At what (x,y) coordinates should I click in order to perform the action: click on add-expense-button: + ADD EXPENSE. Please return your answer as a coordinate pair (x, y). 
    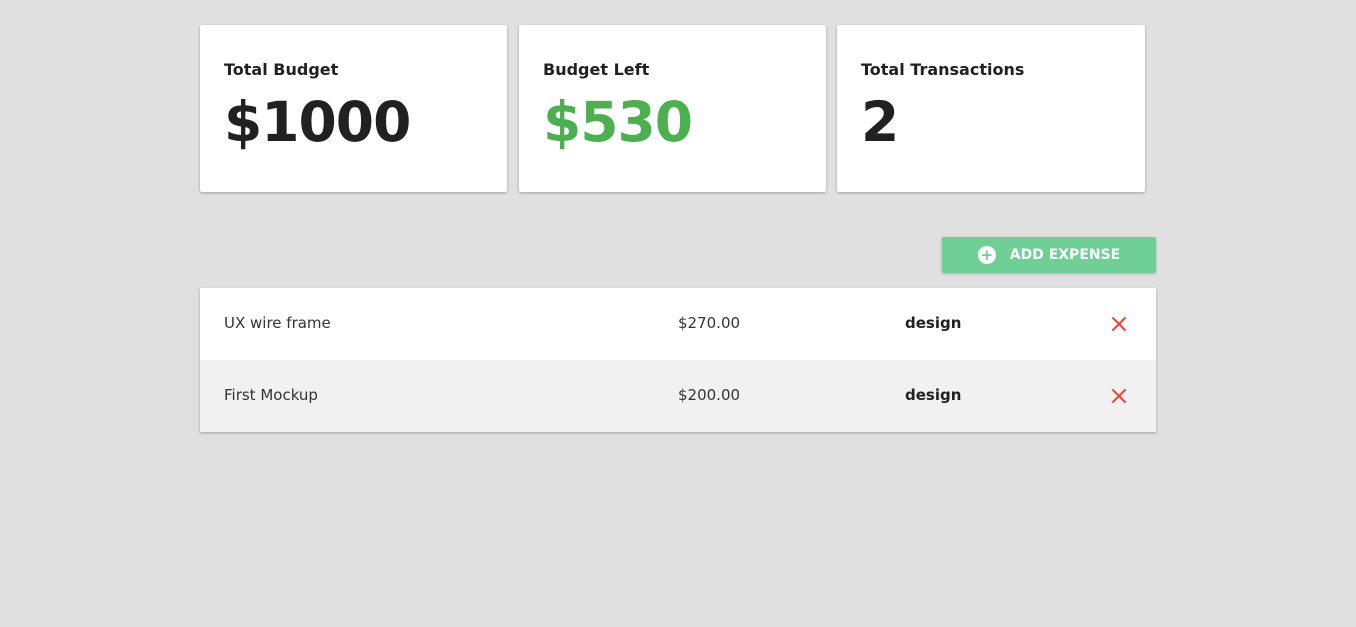
    Looking at the image, I should click on (1049, 255).